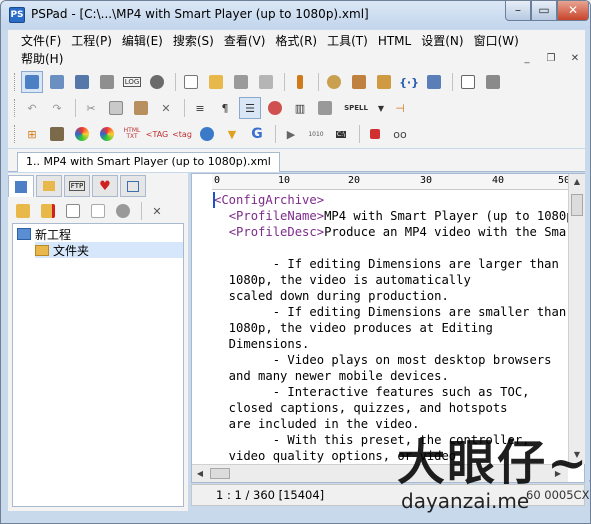 The image size is (591, 524). Describe the element at coordinates (107, 82) in the screenshot. I see `close-project-icon` at that location.